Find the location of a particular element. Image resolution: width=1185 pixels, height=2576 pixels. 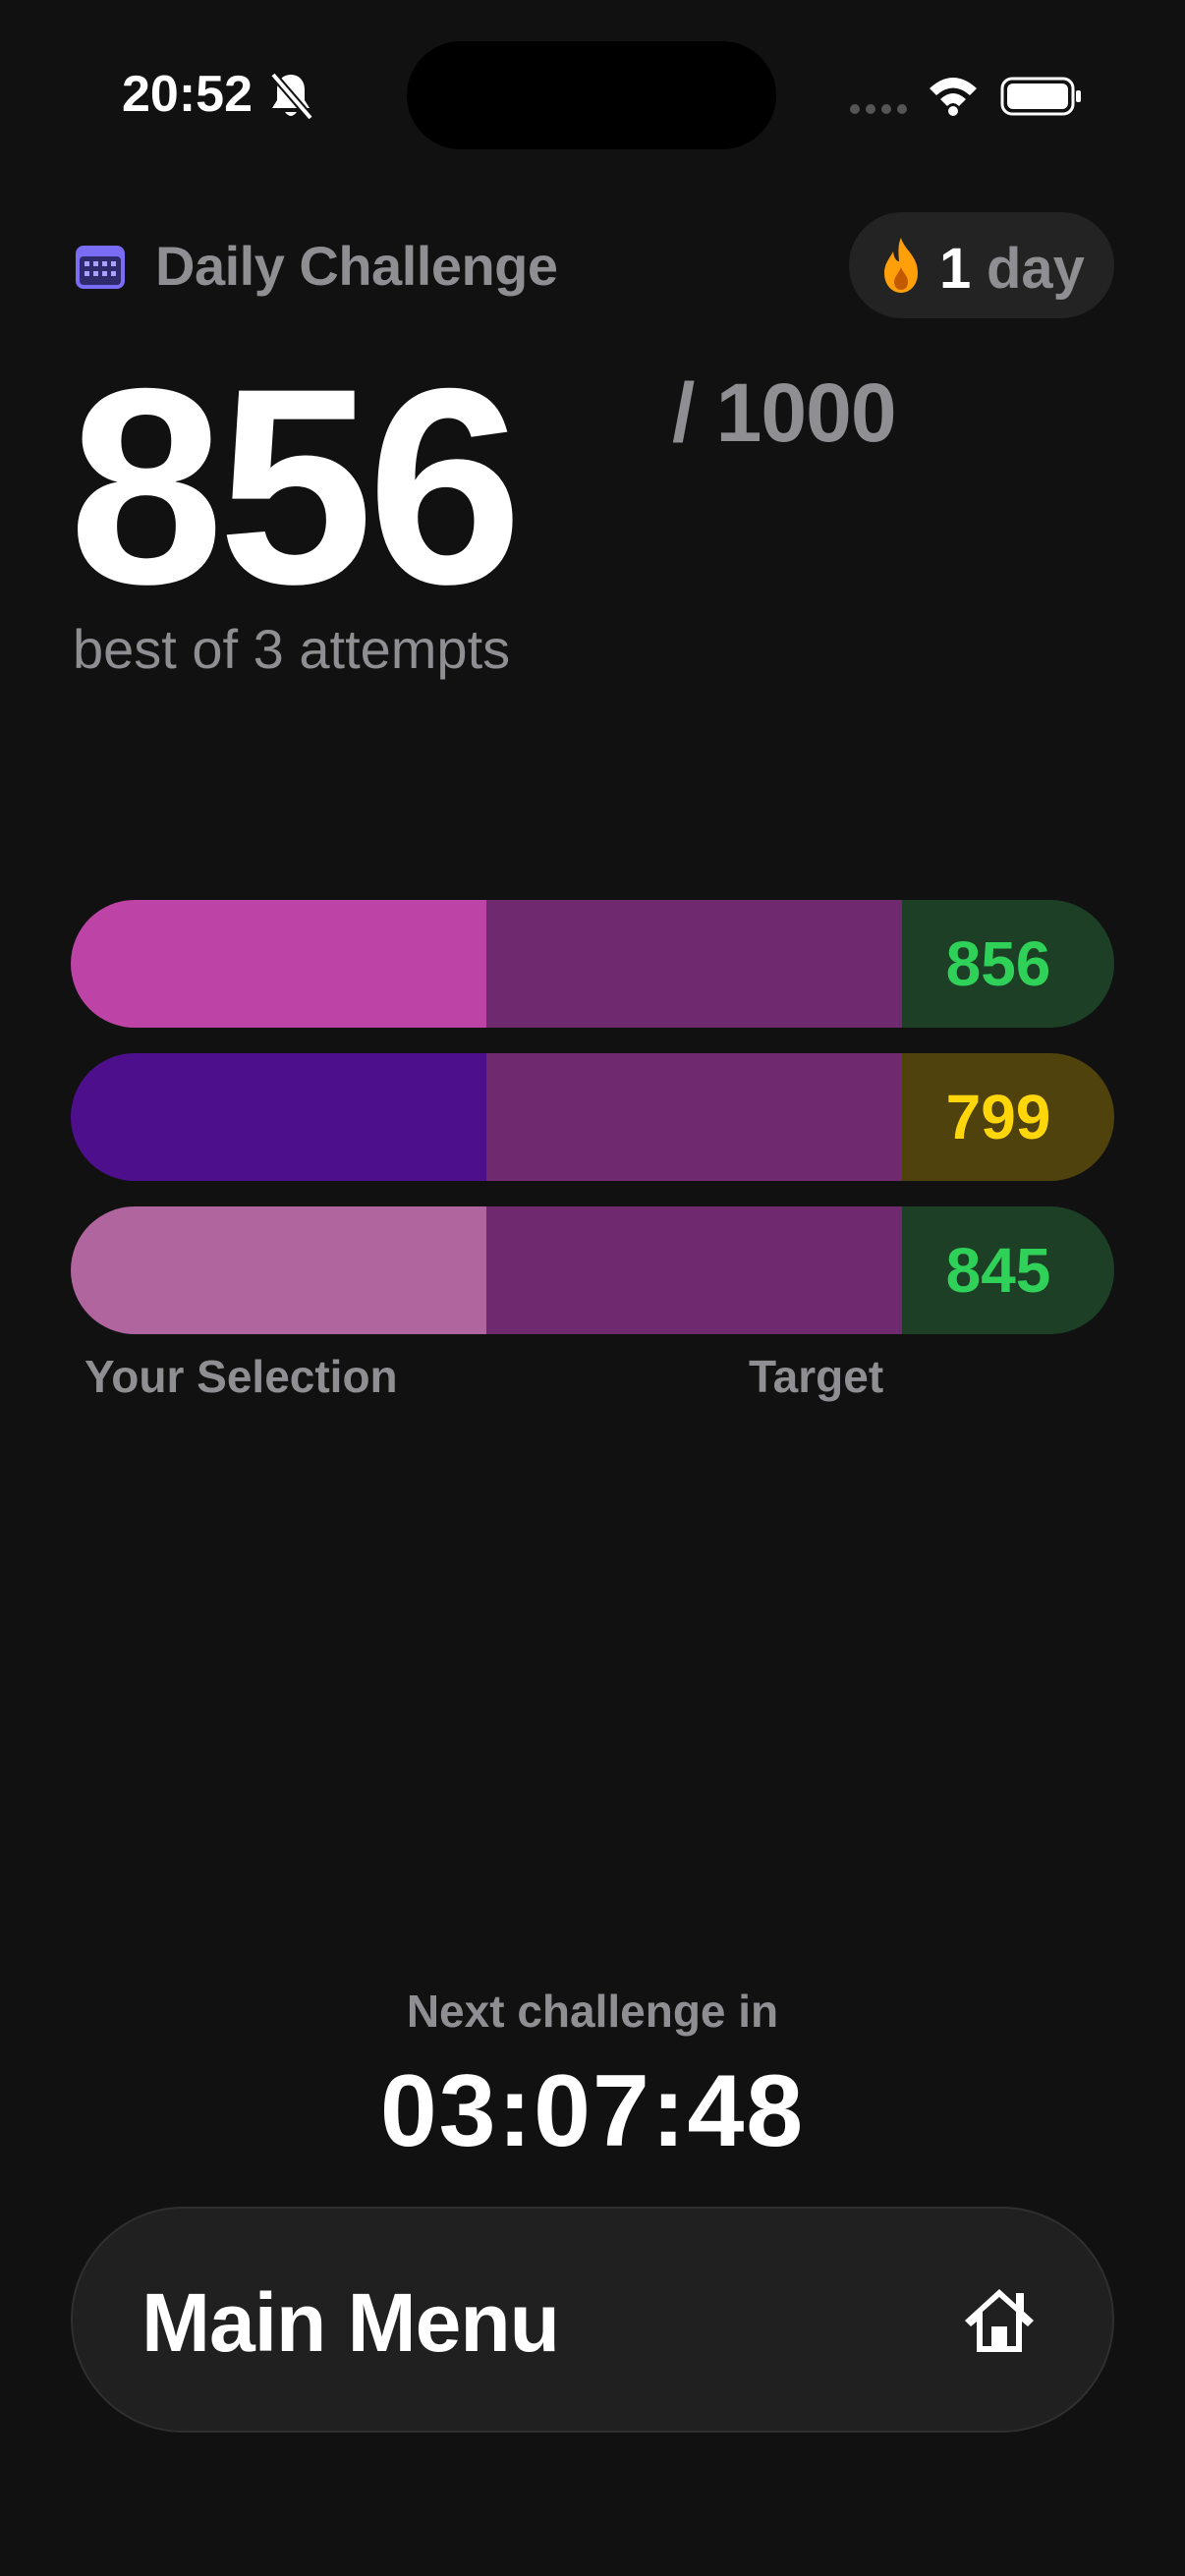

calendar-icon is located at coordinates (100, 267).